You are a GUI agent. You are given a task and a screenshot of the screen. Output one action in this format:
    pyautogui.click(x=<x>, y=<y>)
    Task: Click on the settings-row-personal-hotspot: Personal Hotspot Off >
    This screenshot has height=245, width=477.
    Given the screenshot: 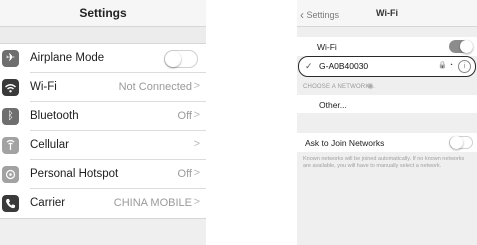 What is the action you would take?
    pyautogui.click(x=103, y=174)
    